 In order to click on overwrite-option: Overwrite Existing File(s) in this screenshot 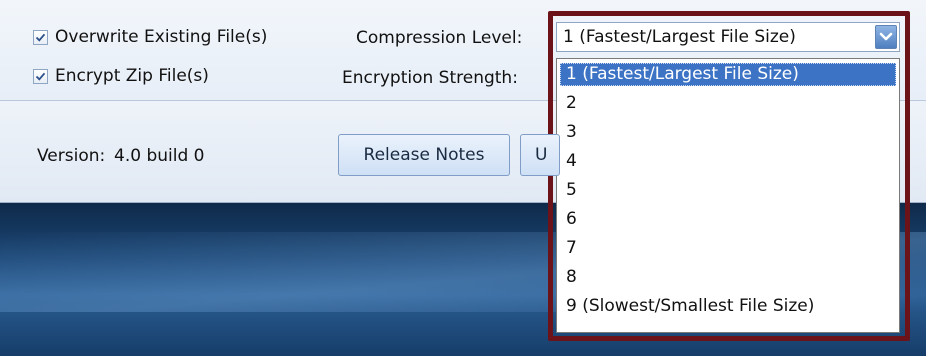, I will do `click(150, 37)`.